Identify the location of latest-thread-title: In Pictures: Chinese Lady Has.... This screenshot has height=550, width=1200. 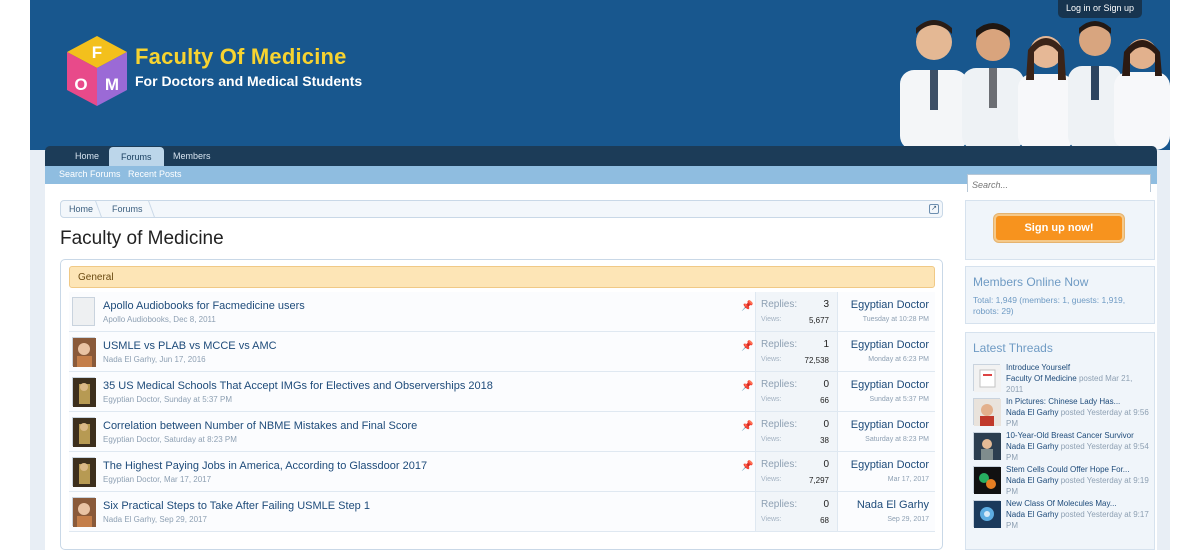
(1078, 401).